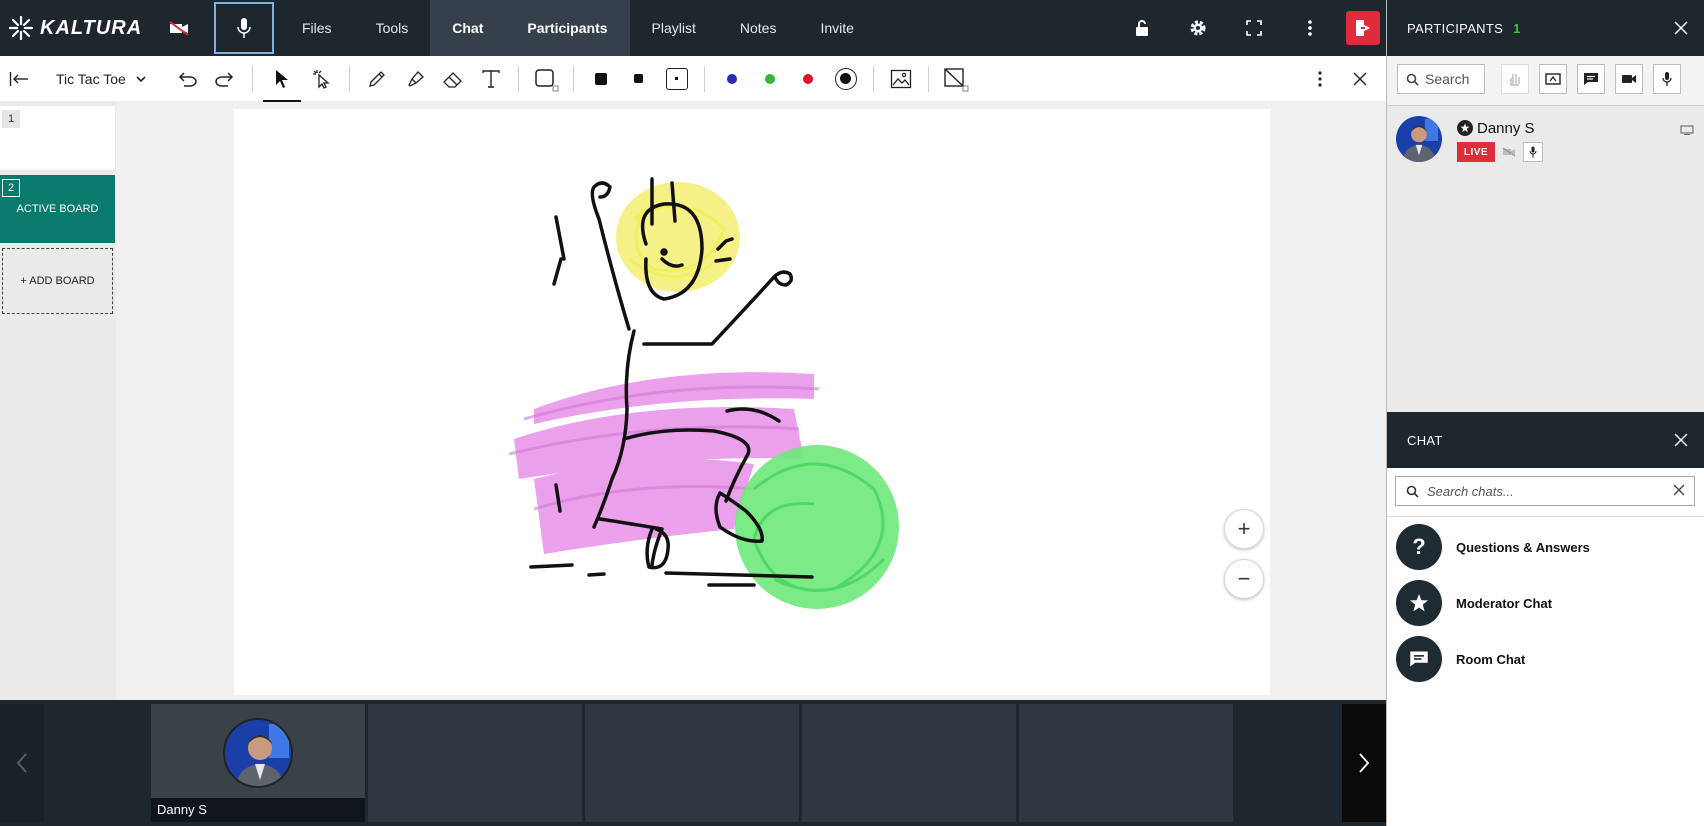 This screenshot has width=1704, height=826. Describe the element at coordinates (1363, 28) in the screenshot. I see `leave-room-button` at that location.